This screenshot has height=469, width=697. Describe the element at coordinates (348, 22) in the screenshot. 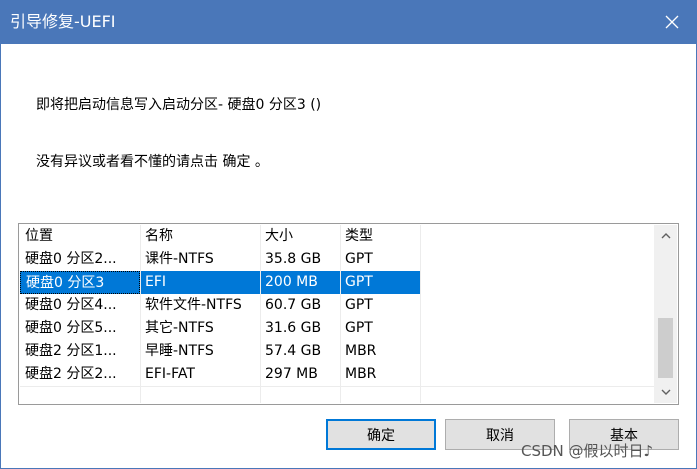

I see `title-bar: 引导修复-UEFI` at that location.